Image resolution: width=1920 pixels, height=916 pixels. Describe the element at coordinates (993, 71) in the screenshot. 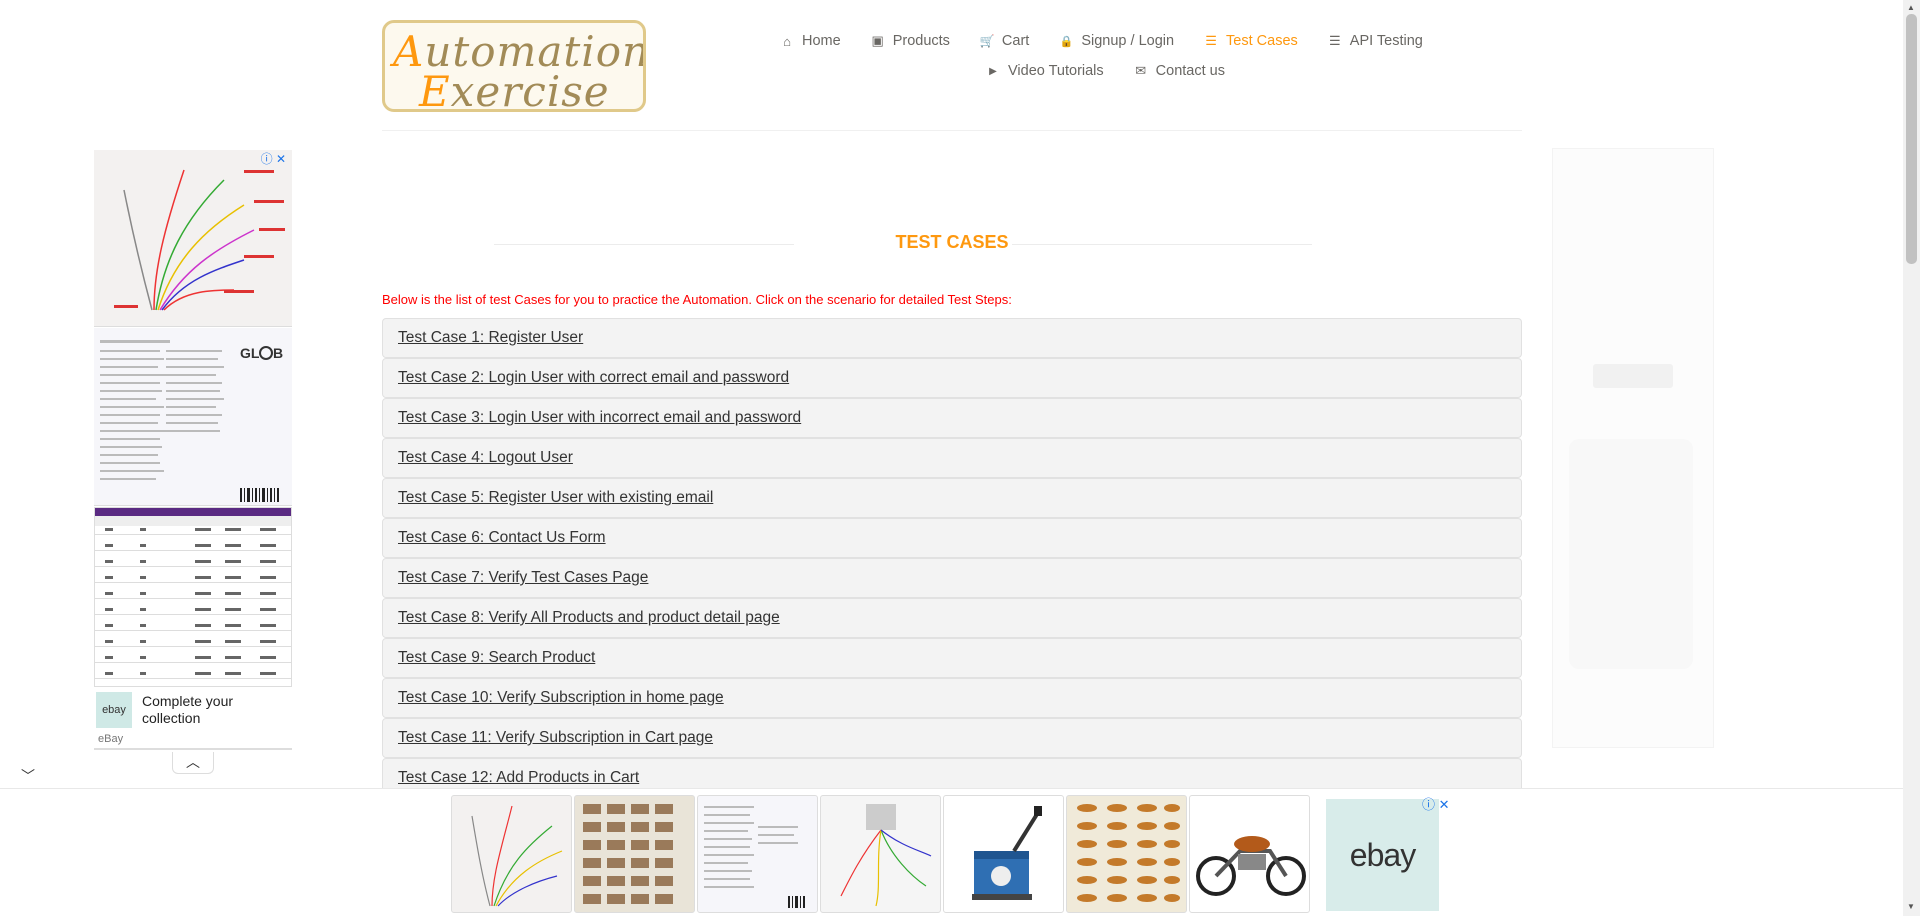

I see `youtube-icon: ▶` at that location.